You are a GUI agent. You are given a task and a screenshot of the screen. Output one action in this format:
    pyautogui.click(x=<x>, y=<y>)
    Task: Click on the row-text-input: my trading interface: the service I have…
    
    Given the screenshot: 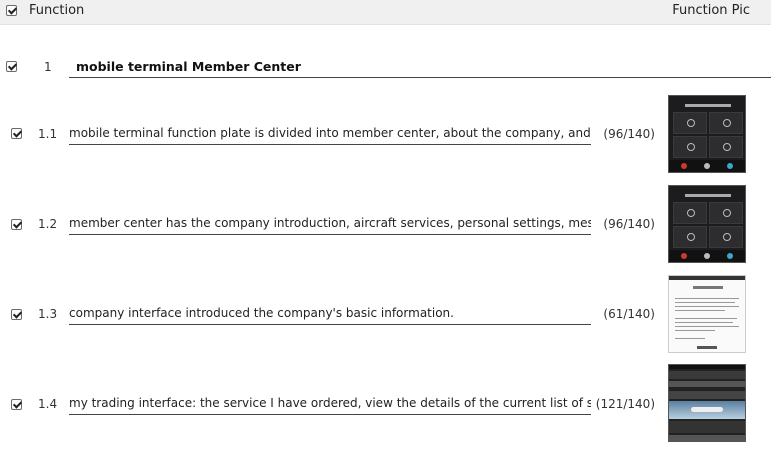 What is the action you would take?
    pyautogui.click(x=330, y=403)
    